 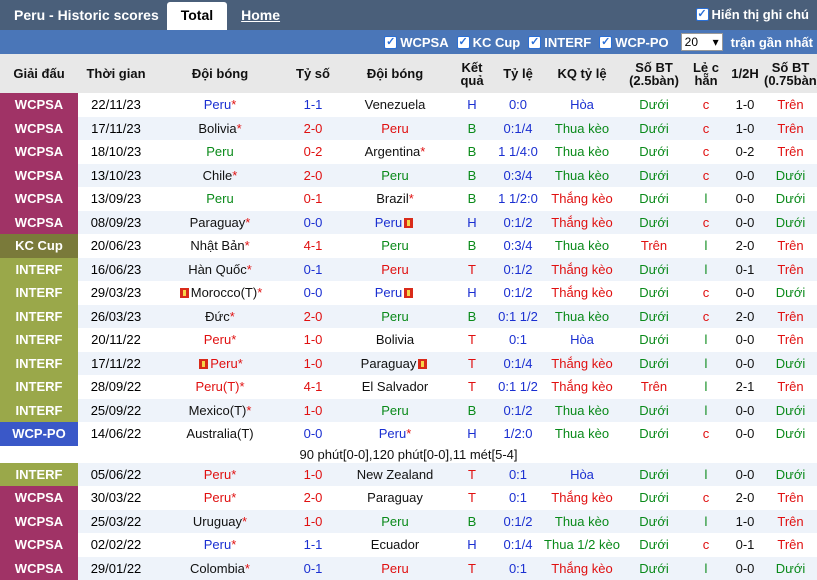 What do you see at coordinates (395, 475) in the screenshot?
I see `away-team-cell: New Zealand` at bounding box center [395, 475].